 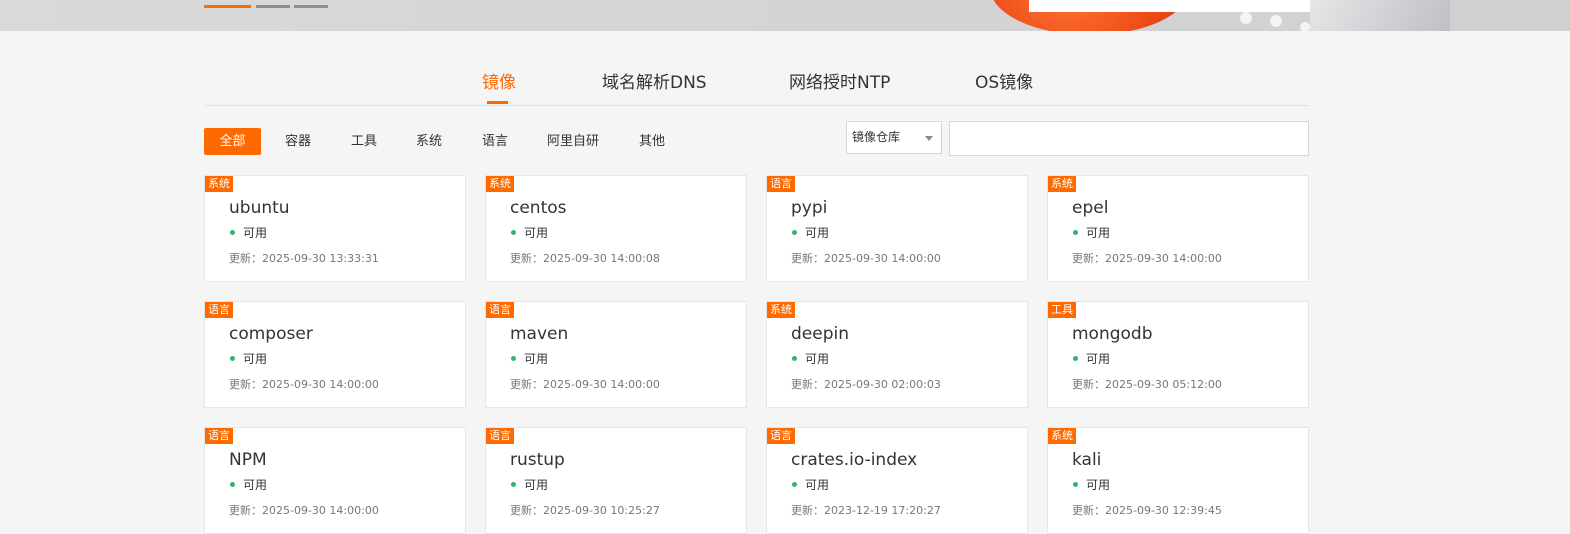 What do you see at coordinates (335, 354) in the screenshot?
I see `mirror-card: 语言 composer 可用 更新：2025-09-30 14:00:00` at bounding box center [335, 354].